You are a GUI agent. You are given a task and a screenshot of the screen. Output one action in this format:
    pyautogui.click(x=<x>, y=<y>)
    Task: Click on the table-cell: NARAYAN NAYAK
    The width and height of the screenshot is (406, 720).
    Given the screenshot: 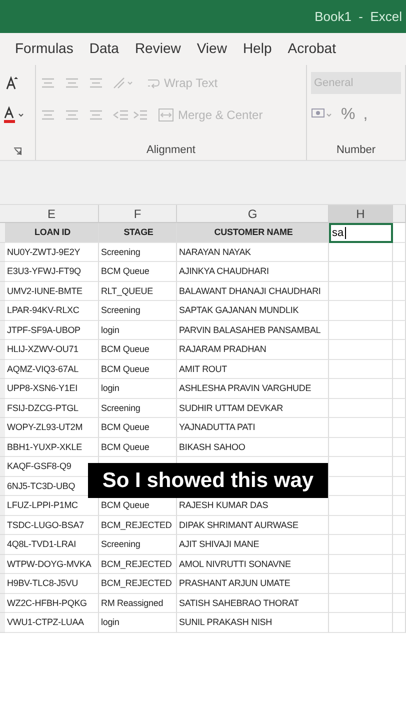 What is the action you would take?
    pyautogui.click(x=253, y=252)
    